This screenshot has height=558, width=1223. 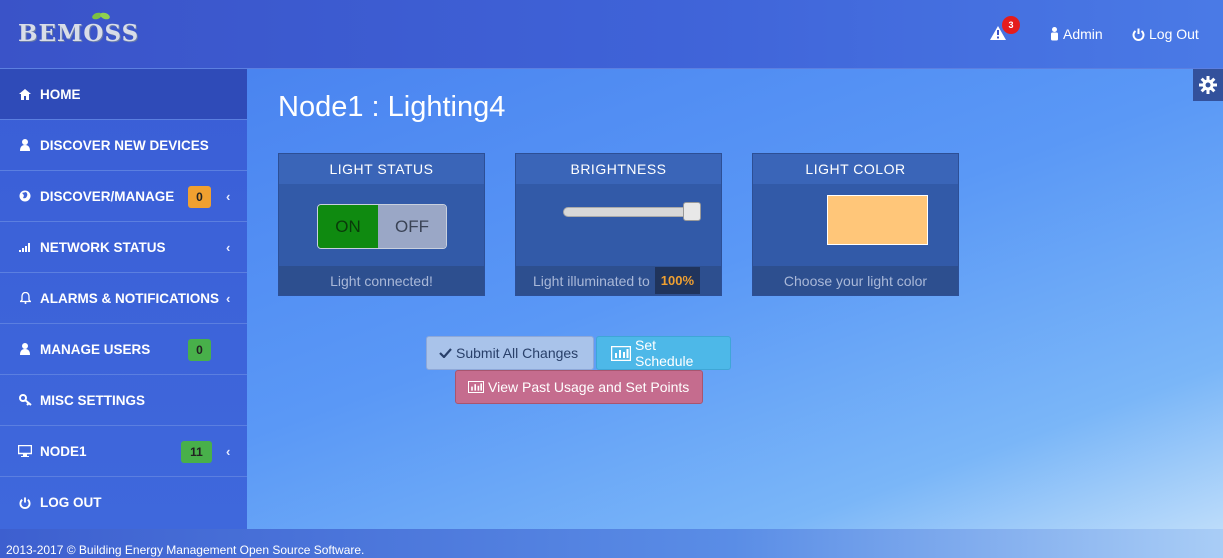 I want to click on leaf-icon, so click(x=101, y=16).